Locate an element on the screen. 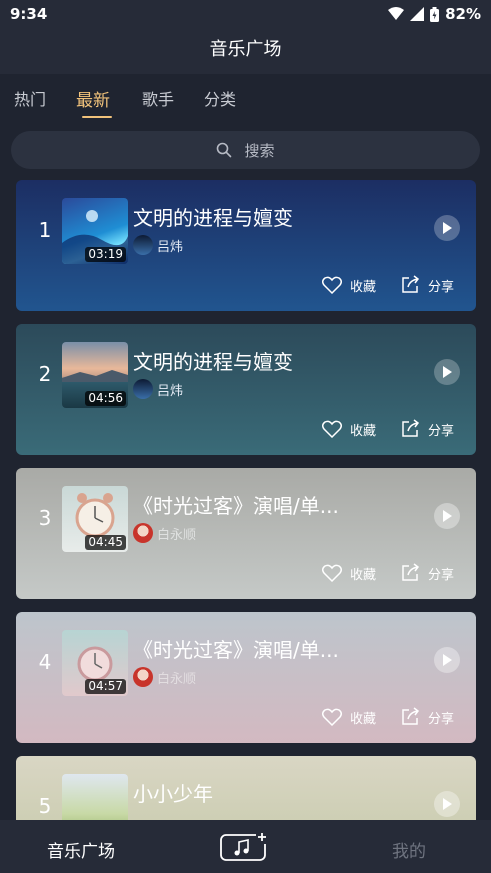 The width and height of the screenshot is (491, 873). bottom-nav: 音乐广场 我的 is located at coordinates (245, 846).